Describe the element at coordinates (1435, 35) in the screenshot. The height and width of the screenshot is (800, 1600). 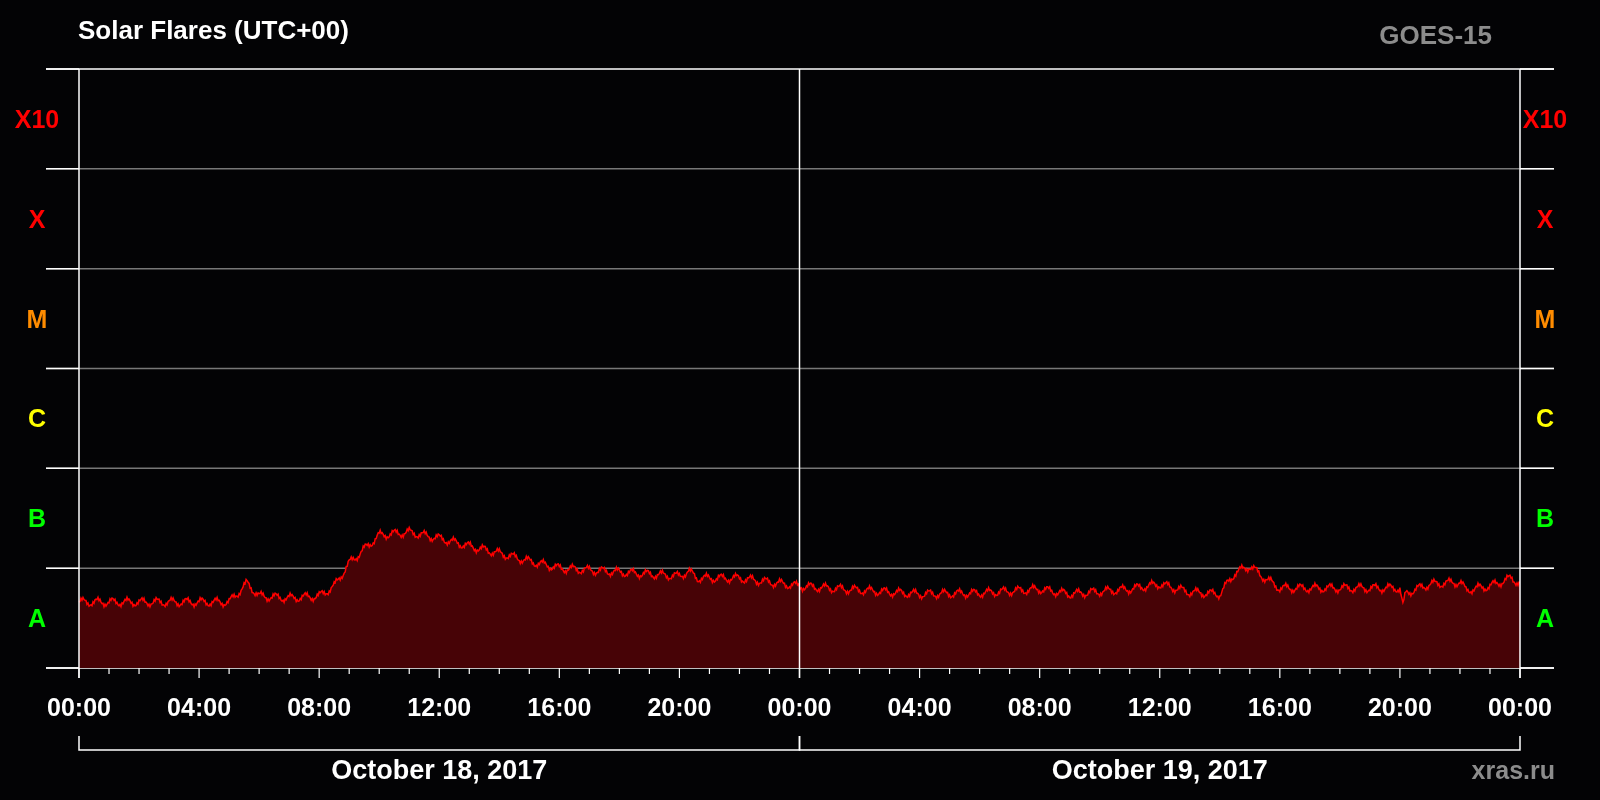
I see `satellite-name: GOES-15` at that location.